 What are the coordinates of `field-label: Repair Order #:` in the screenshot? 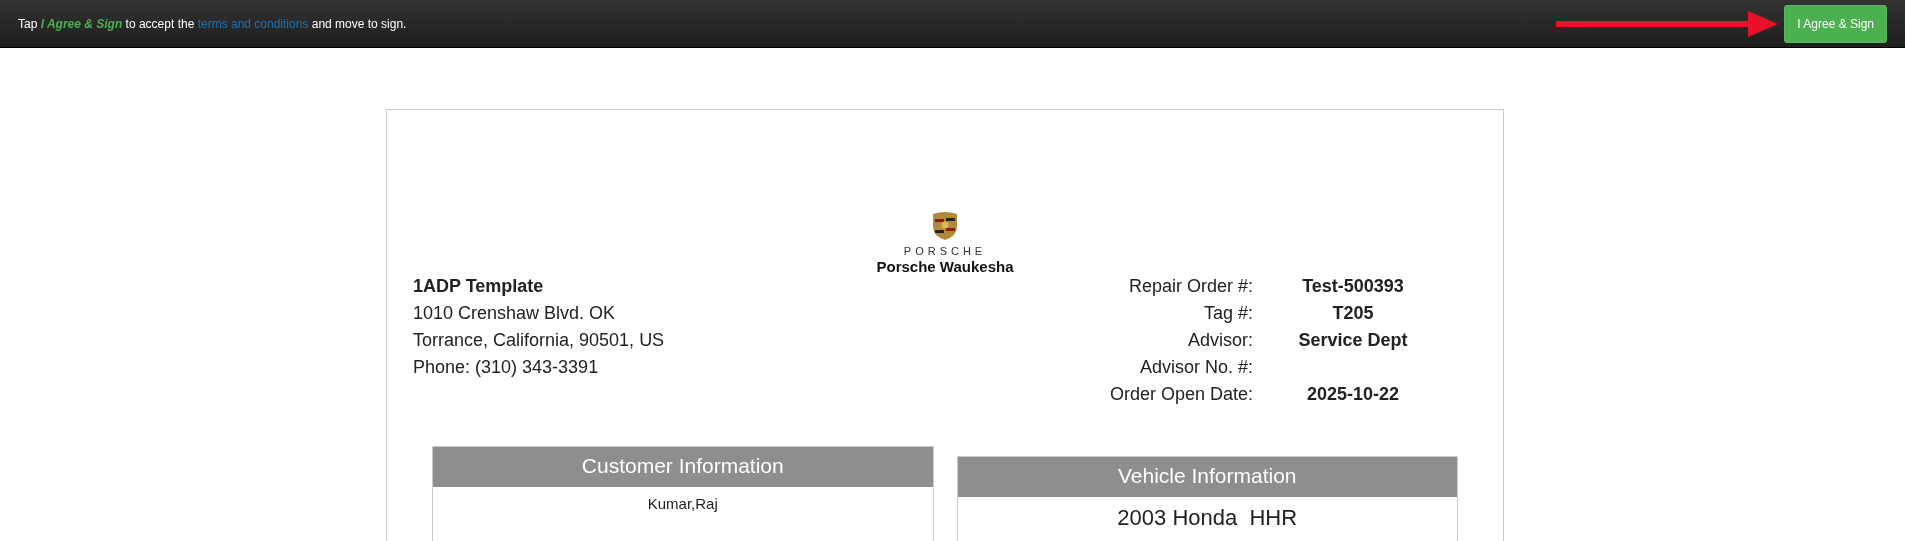 It's located at (1190, 286).